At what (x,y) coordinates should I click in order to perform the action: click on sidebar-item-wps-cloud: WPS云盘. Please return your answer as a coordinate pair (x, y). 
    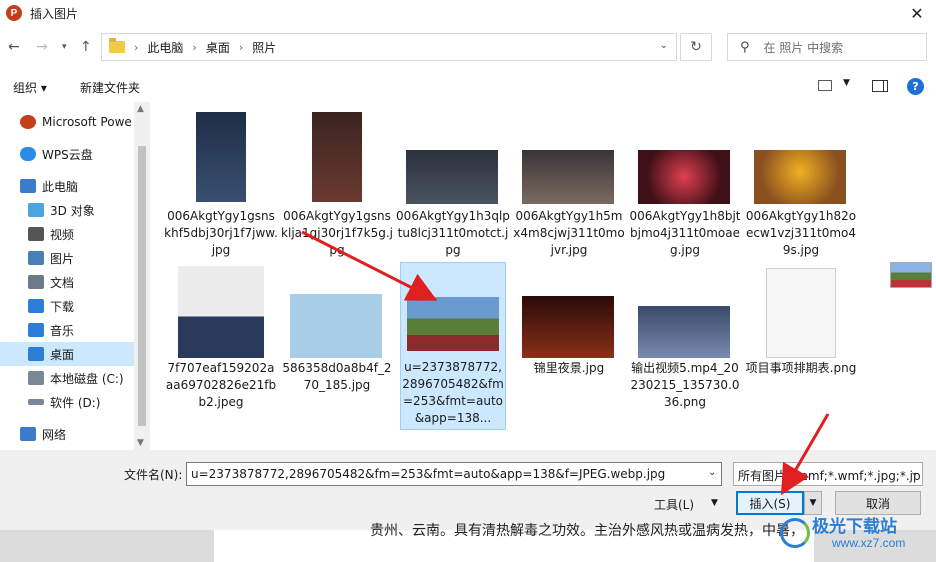
    Looking at the image, I should click on (67, 154).